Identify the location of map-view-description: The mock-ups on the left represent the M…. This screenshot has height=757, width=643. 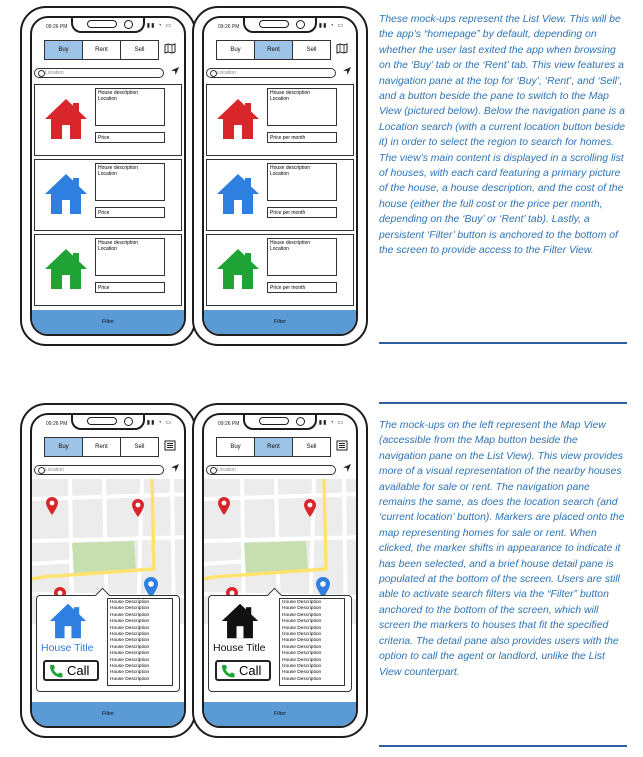
(502, 549).